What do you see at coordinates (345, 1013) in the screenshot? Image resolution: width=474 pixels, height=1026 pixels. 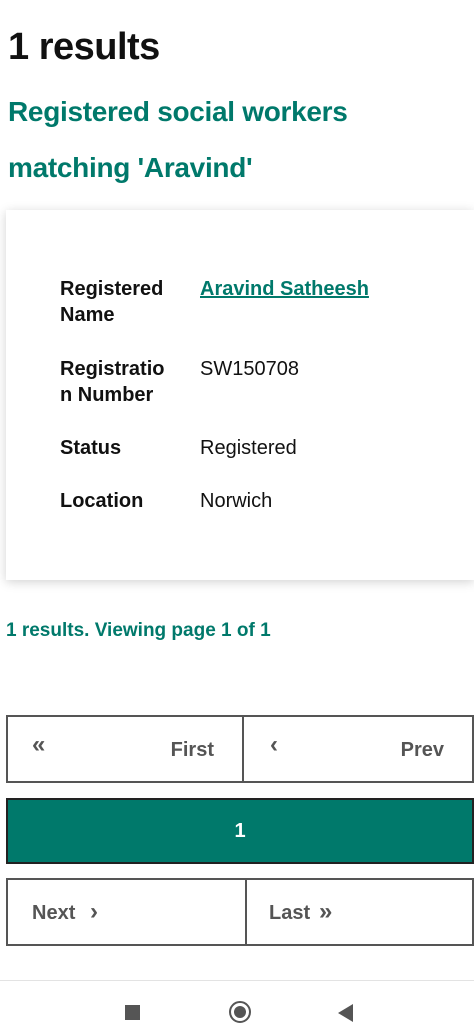 I see `triangle-back-icon` at bounding box center [345, 1013].